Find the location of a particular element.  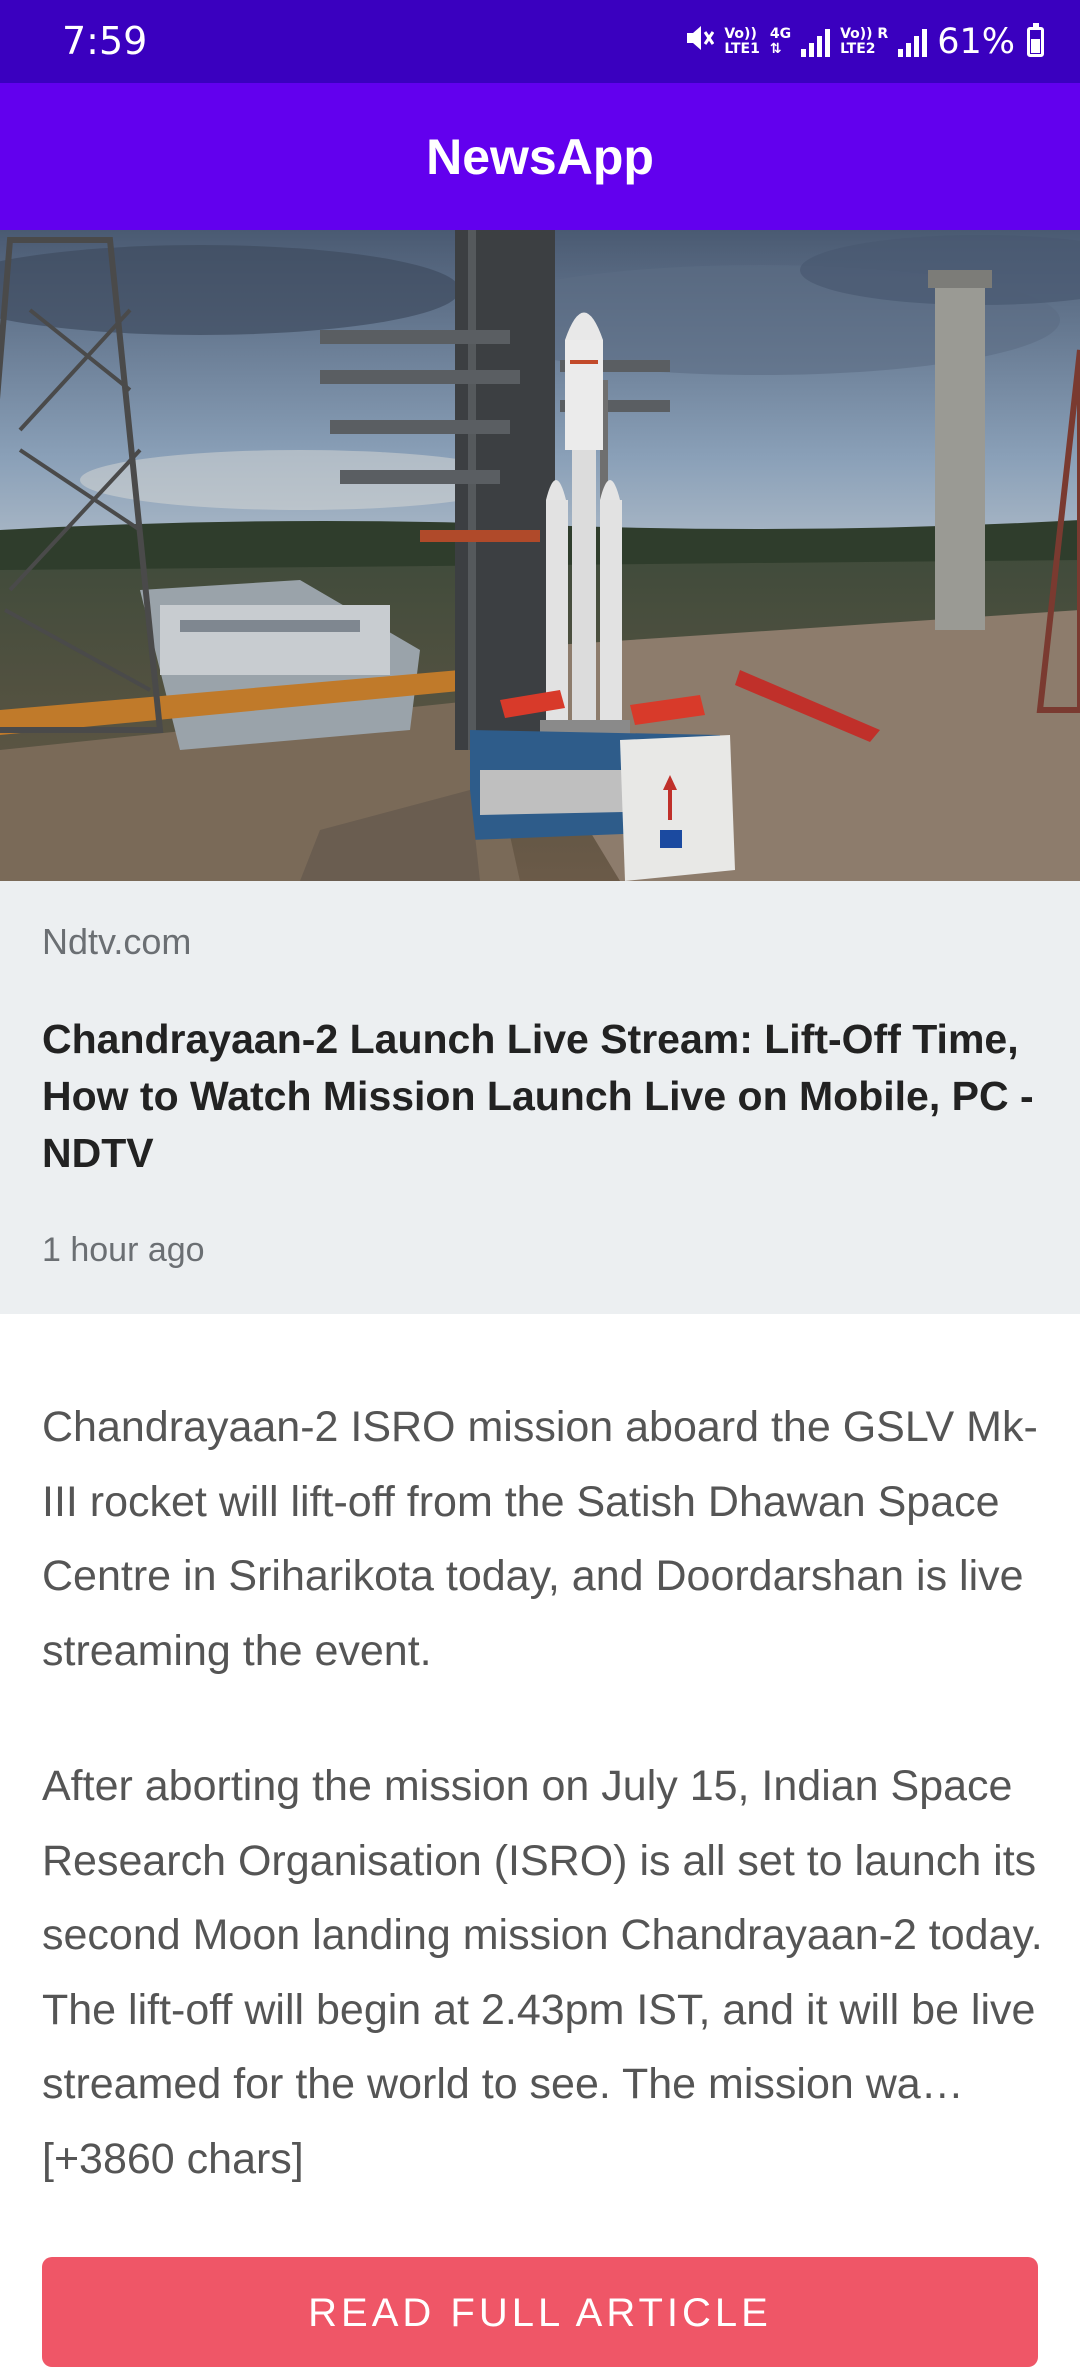

network-type-label: 4G is located at coordinates (780, 34).